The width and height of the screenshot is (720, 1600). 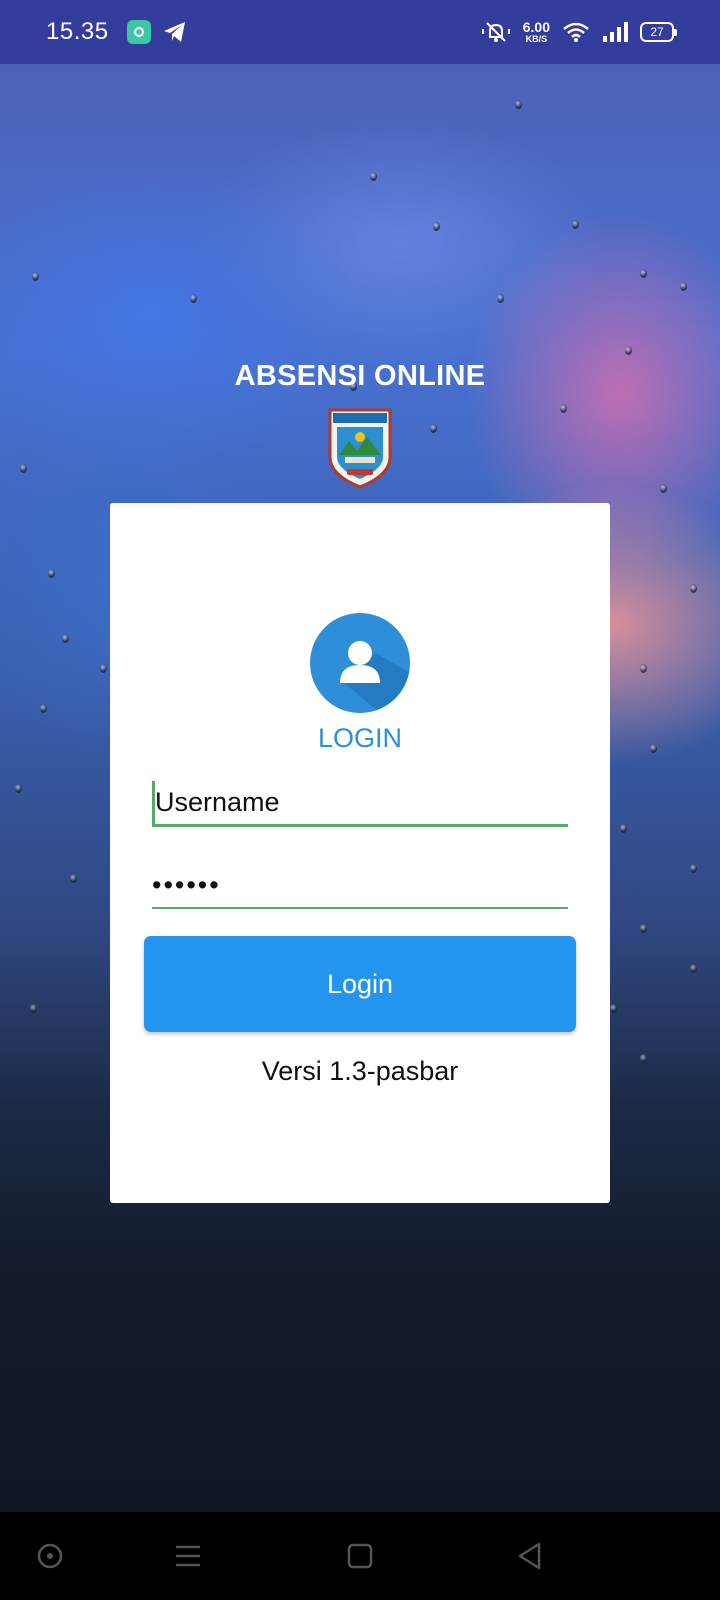 I want to click on status-bar: 15.35 6.00 KB/S 27, so click(x=360, y=32).